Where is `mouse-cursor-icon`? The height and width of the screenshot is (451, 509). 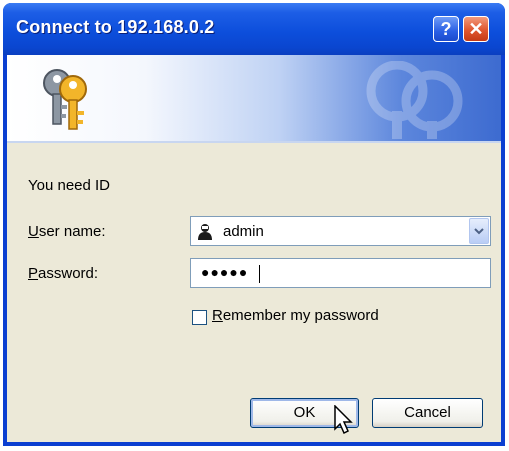
mouse-cursor-icon is located at coordinates (343, 420).